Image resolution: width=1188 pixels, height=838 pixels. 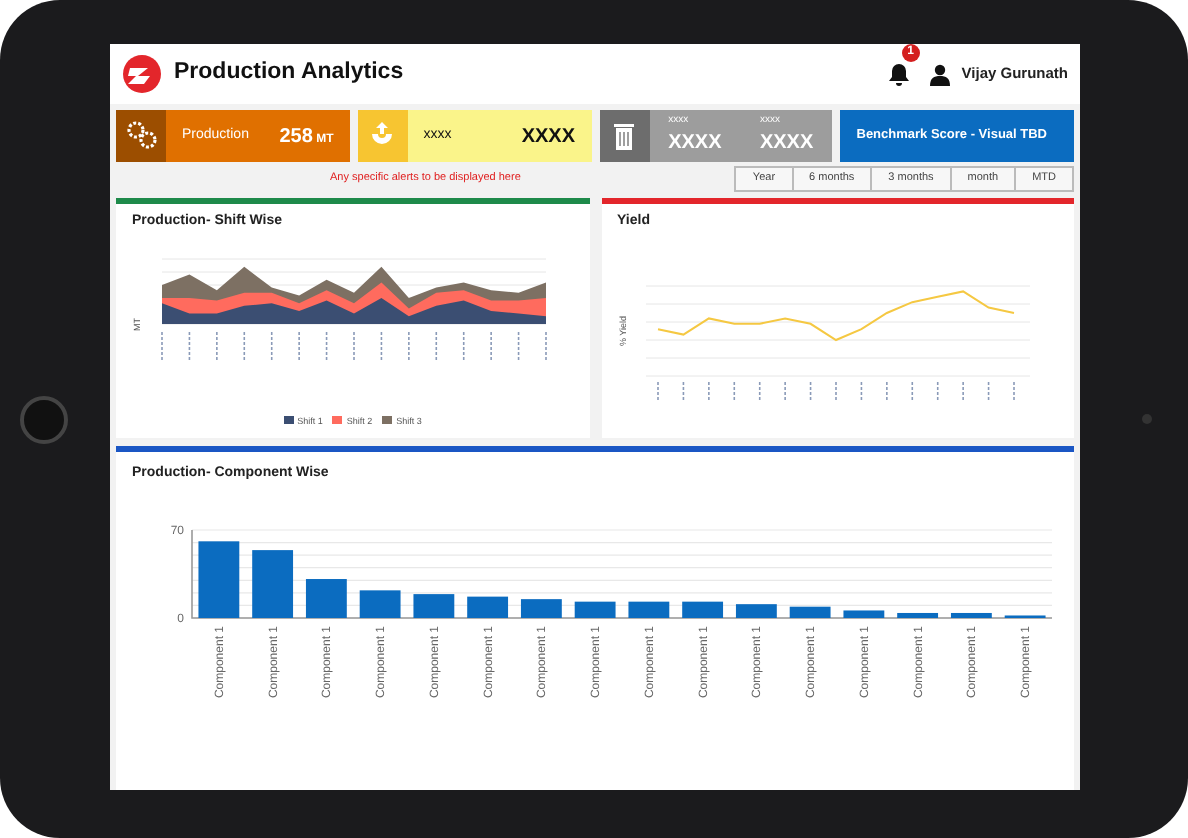 What do you see at coordinates (141, 136) in the screenshot?
I see `gears-icon` at bounding box center [141, 136].